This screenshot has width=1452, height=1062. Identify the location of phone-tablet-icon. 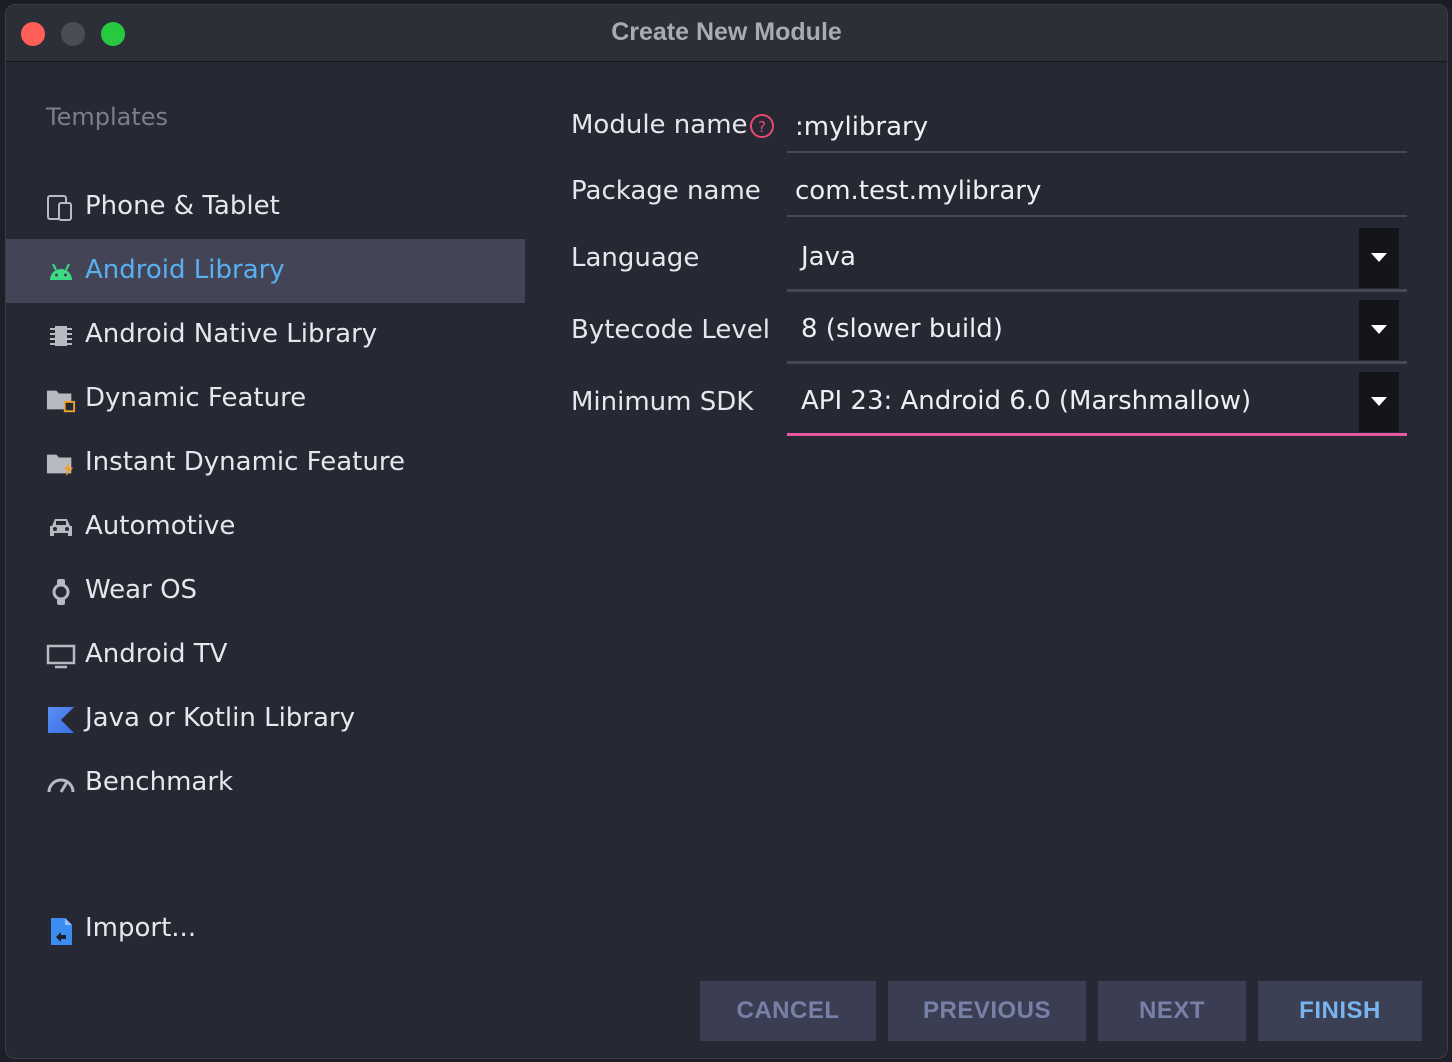
(61, 208).